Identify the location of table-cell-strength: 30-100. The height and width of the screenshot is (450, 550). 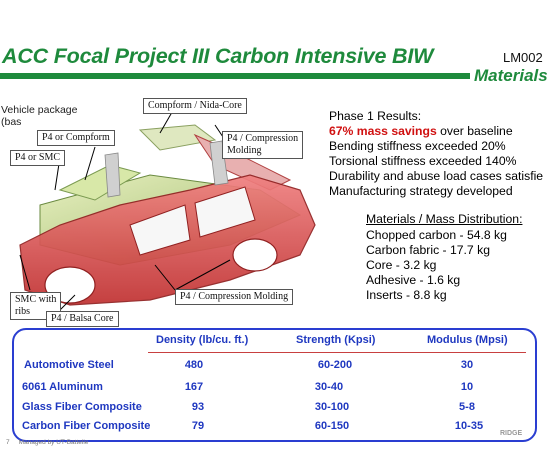
(332, 407).